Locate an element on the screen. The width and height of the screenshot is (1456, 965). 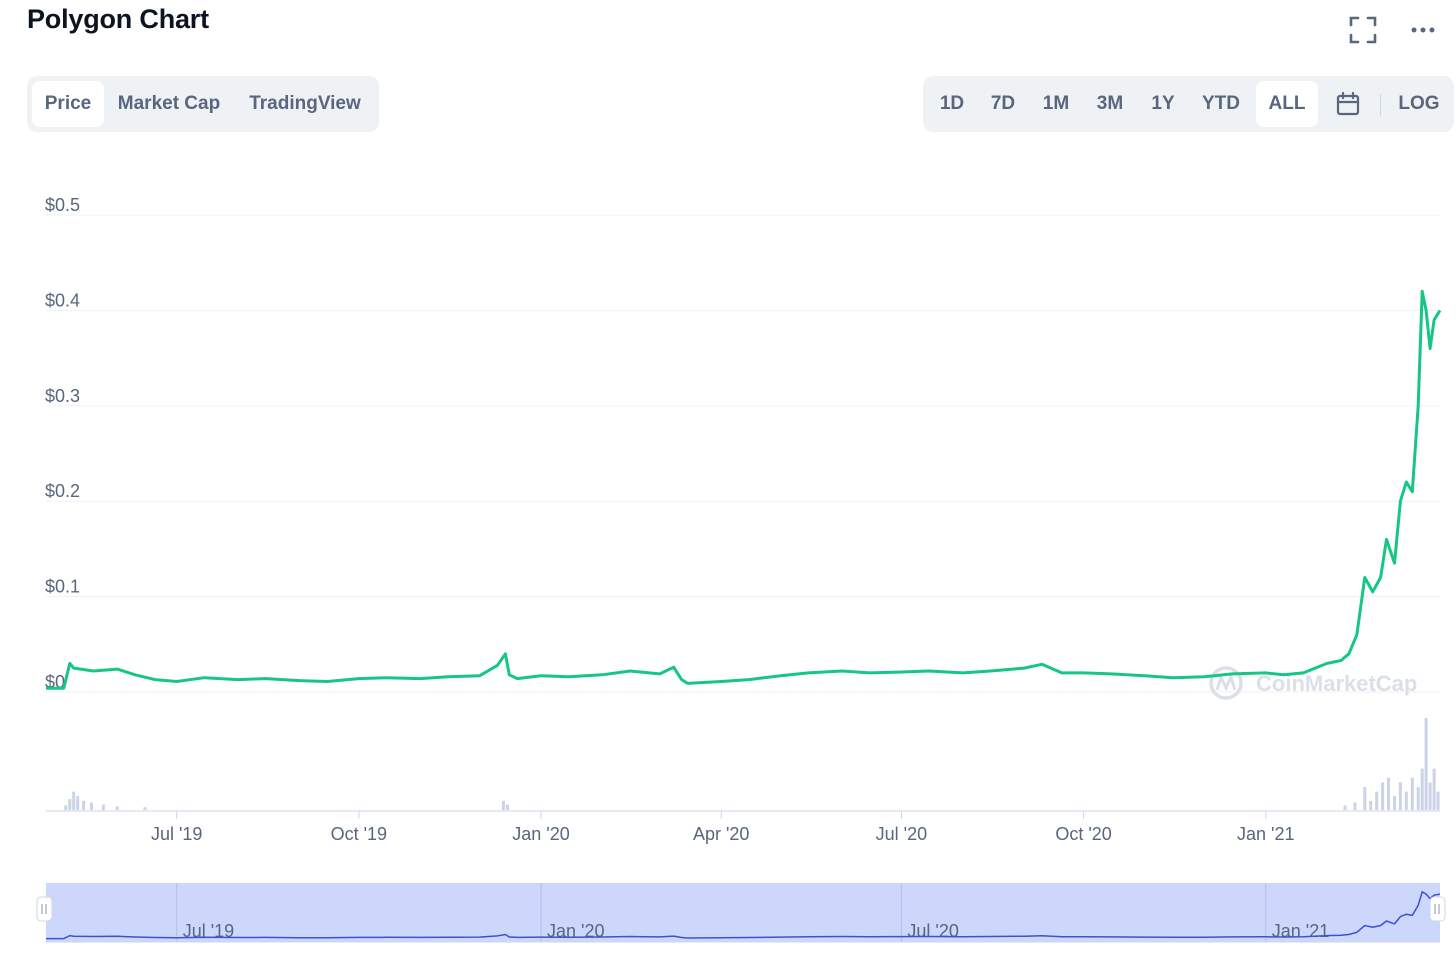
navigator-tick-label: Jan '21 is located at coordinates (1300, 931).